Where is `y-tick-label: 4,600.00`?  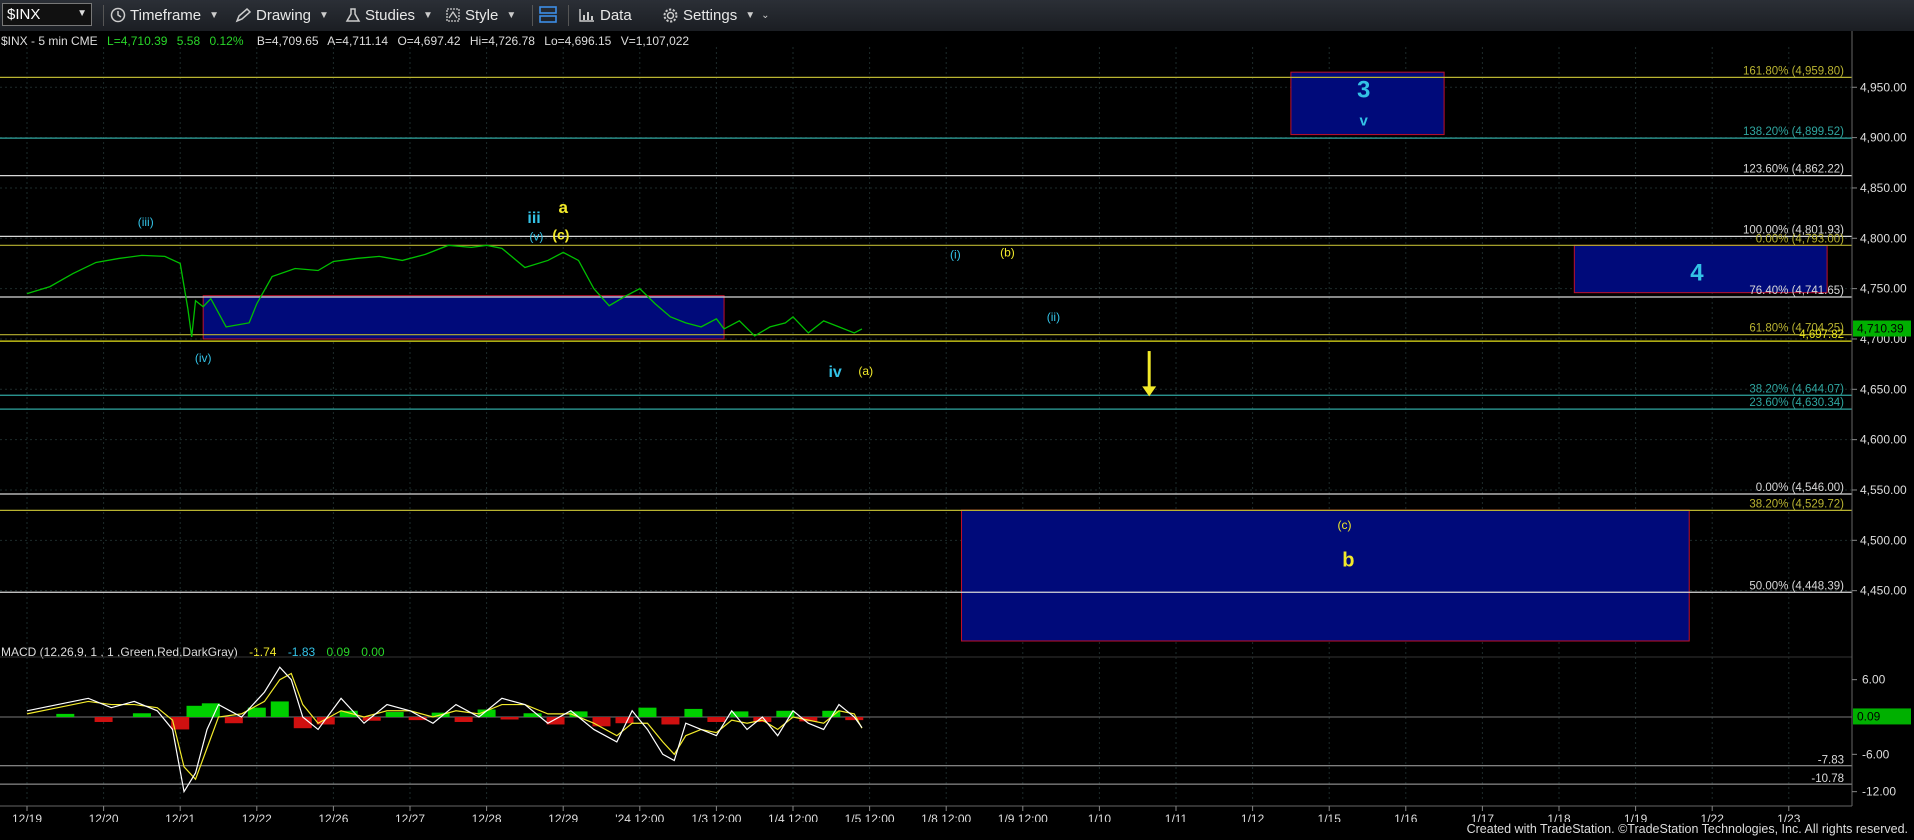
y-tick-label: 4,600.00 is located at coordinates (1883, 440).